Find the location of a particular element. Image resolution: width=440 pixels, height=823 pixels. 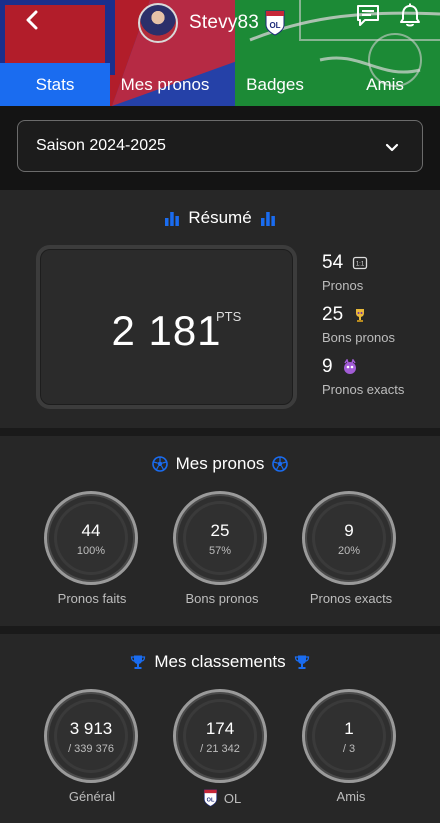

stat-value: 9 is located at coordinates (327, 366).